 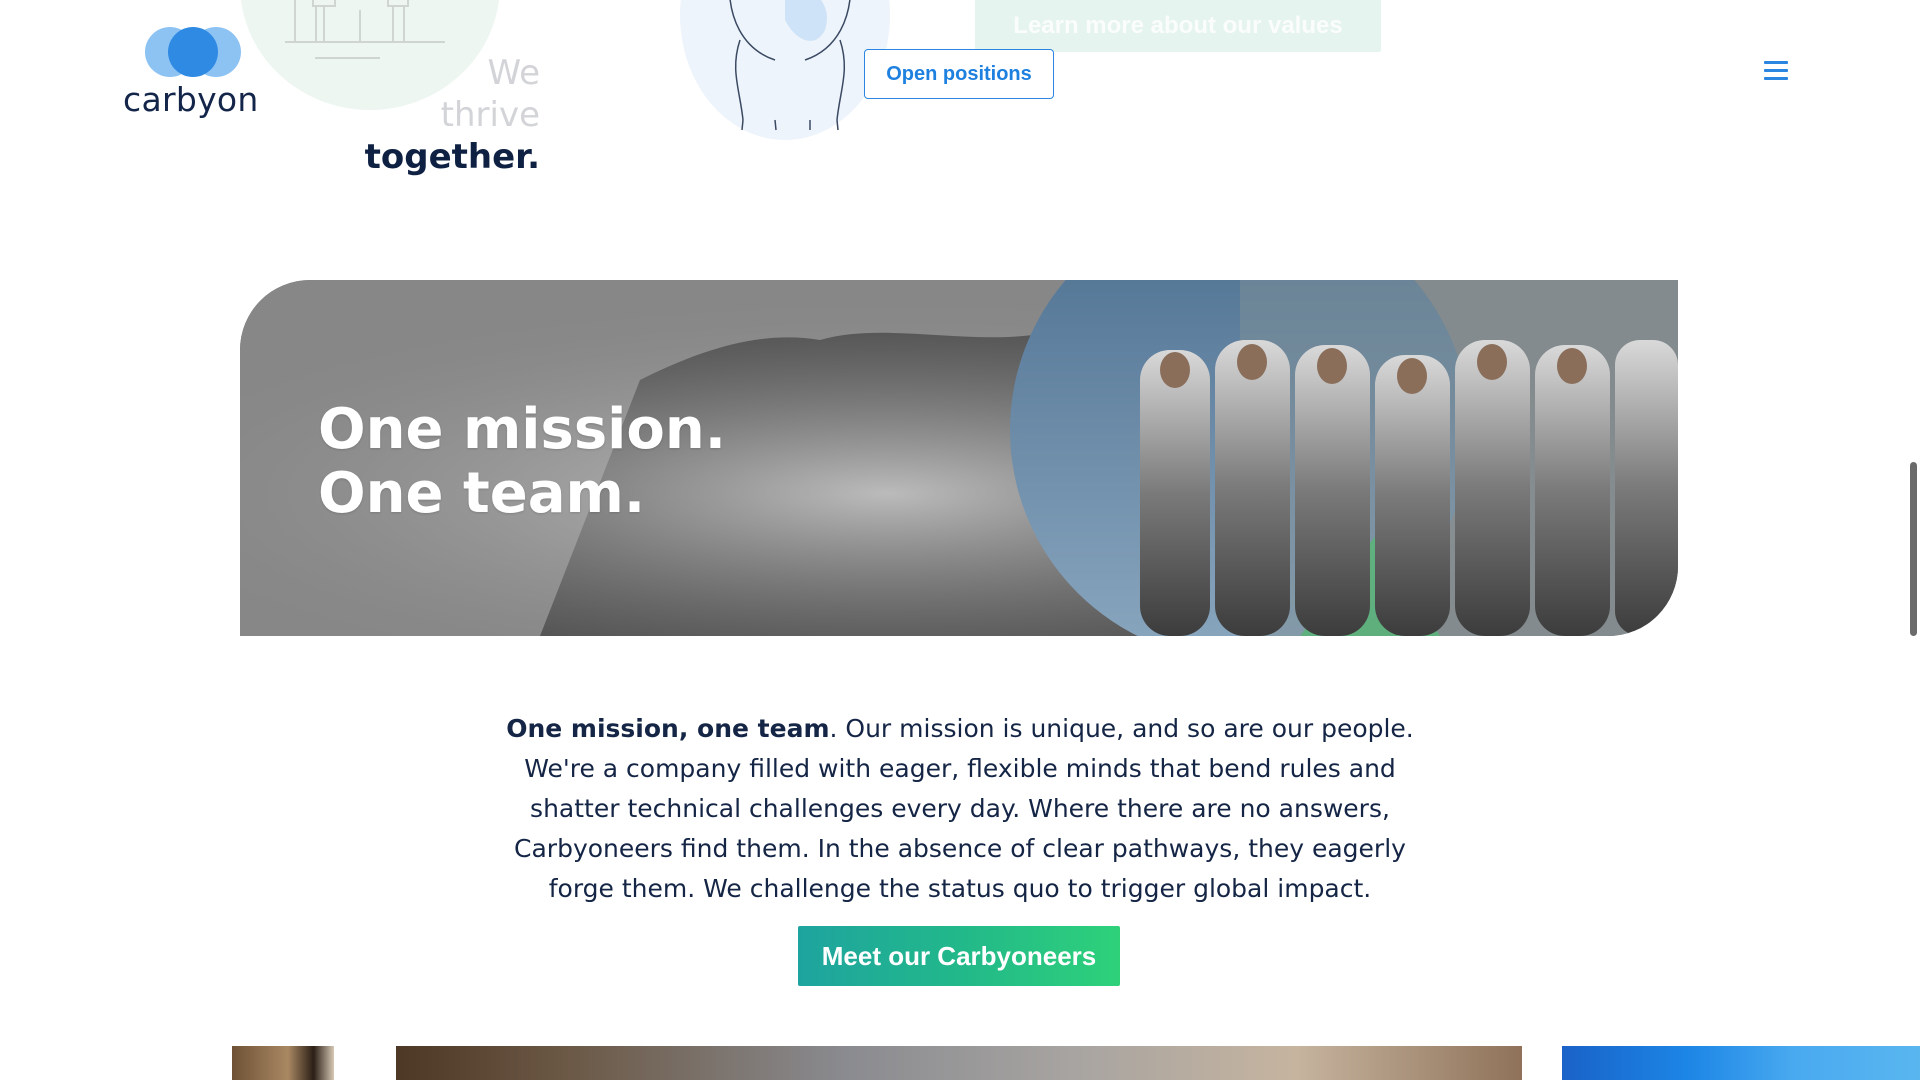 I want to click on carbyon-logo-icon, so click(x=193, y=52).